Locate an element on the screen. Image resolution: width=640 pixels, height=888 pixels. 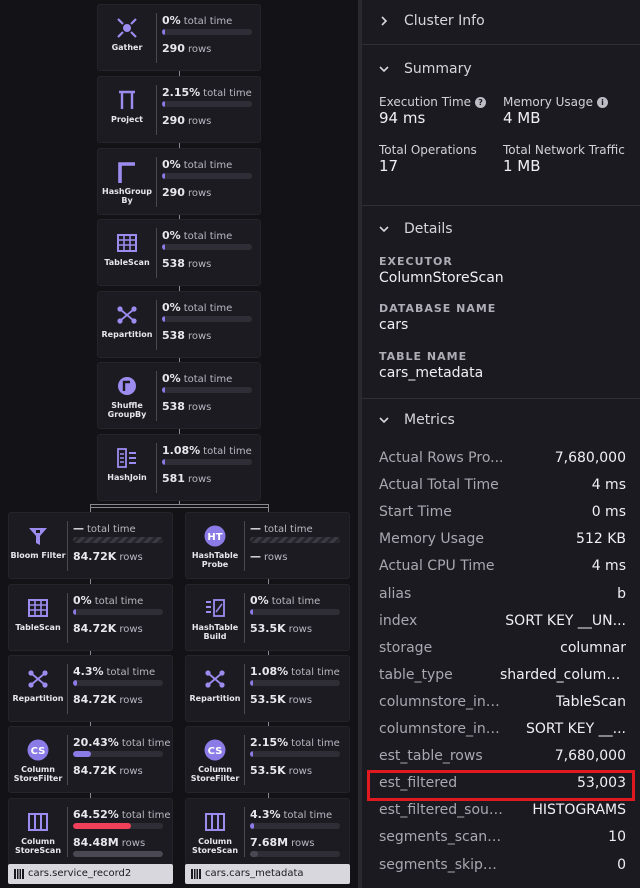
project-icon is located at coordinates (127, 100).